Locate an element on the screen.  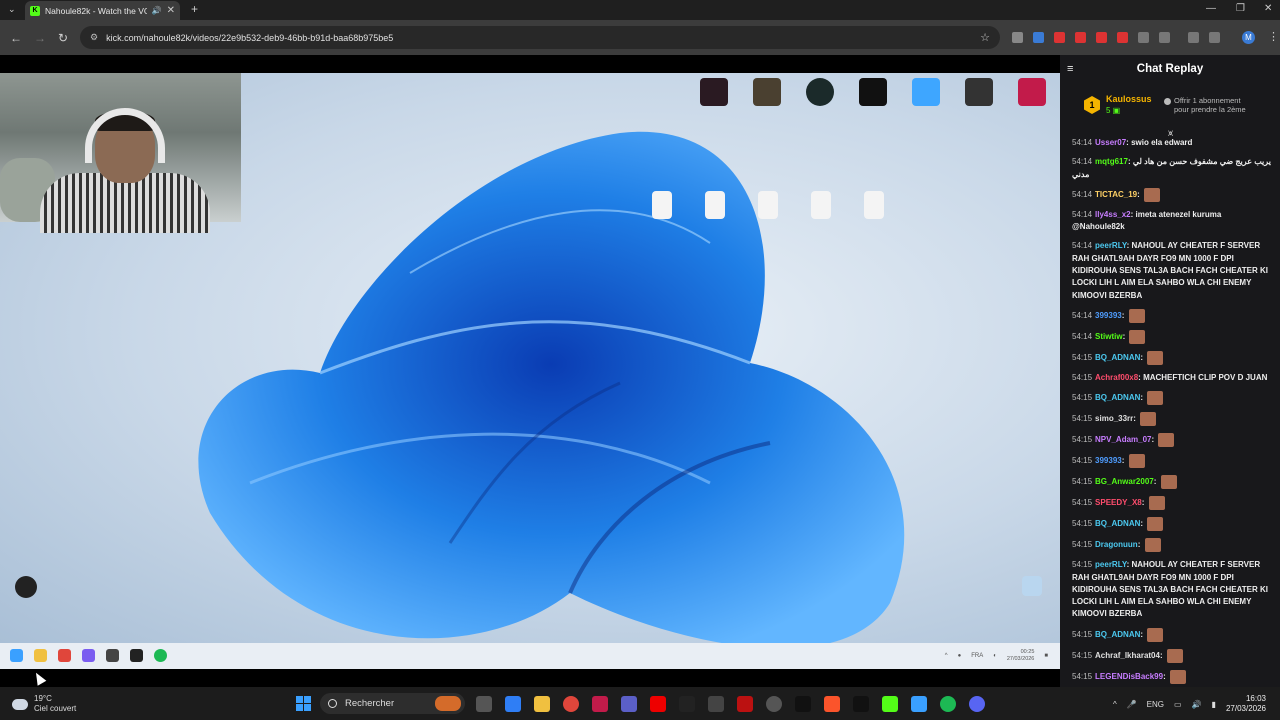
download-icon is located at coordinates (1214, 37).